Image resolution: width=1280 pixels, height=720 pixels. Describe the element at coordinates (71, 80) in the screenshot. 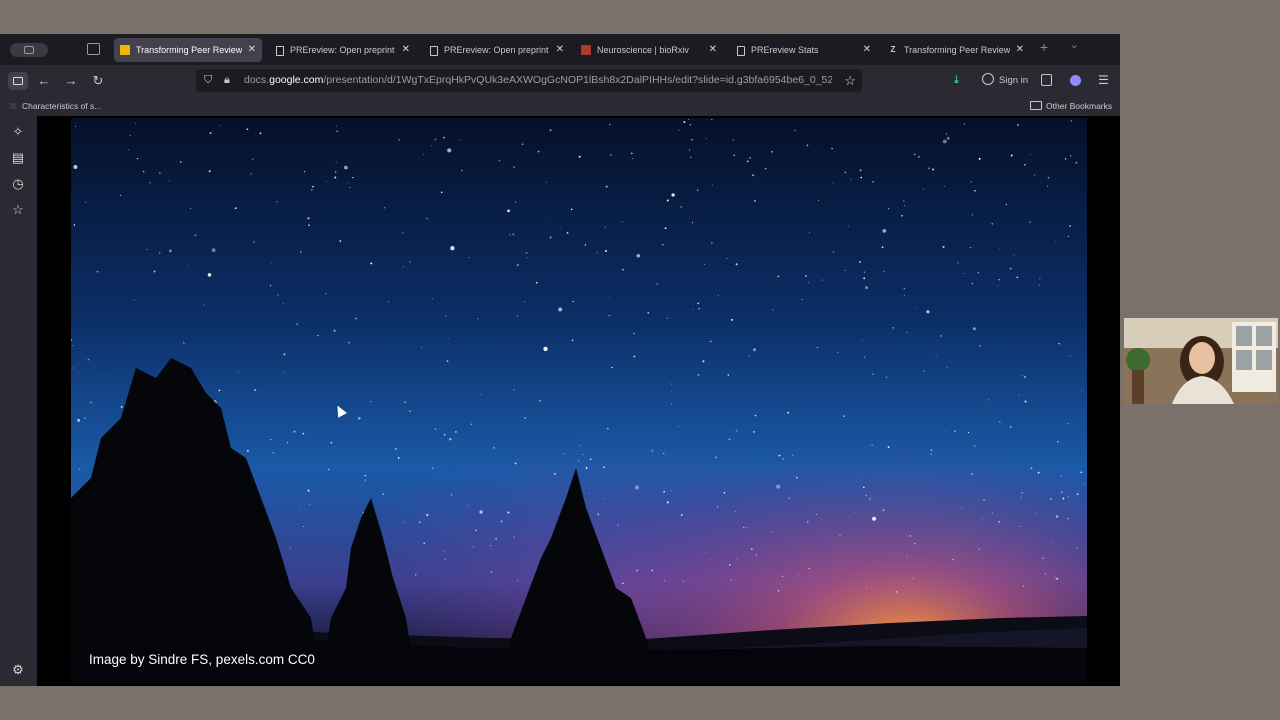

I see `forward-icon: →` at that location.